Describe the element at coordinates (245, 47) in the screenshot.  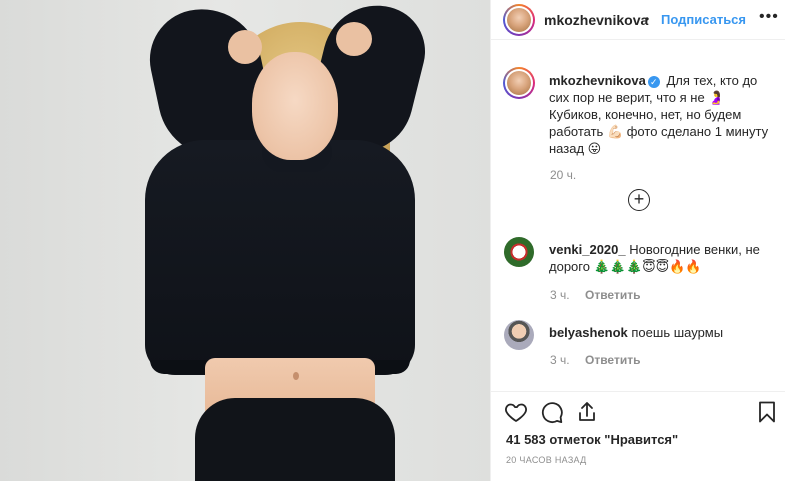
I see `photo-hand-left` at that location.